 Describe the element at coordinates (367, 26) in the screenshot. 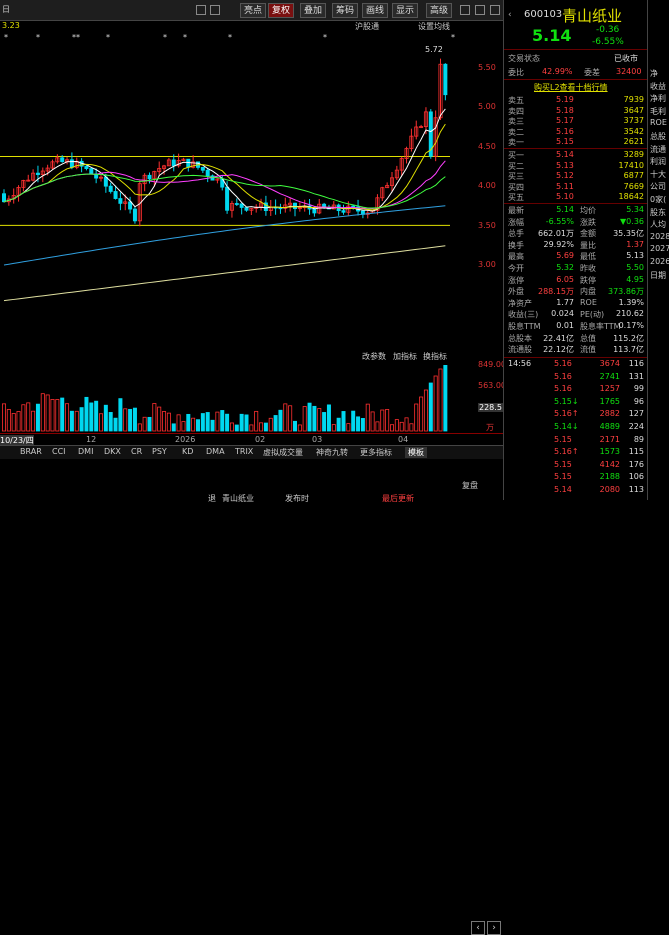

I see `hk-connect-label: 沪股通` at that location.